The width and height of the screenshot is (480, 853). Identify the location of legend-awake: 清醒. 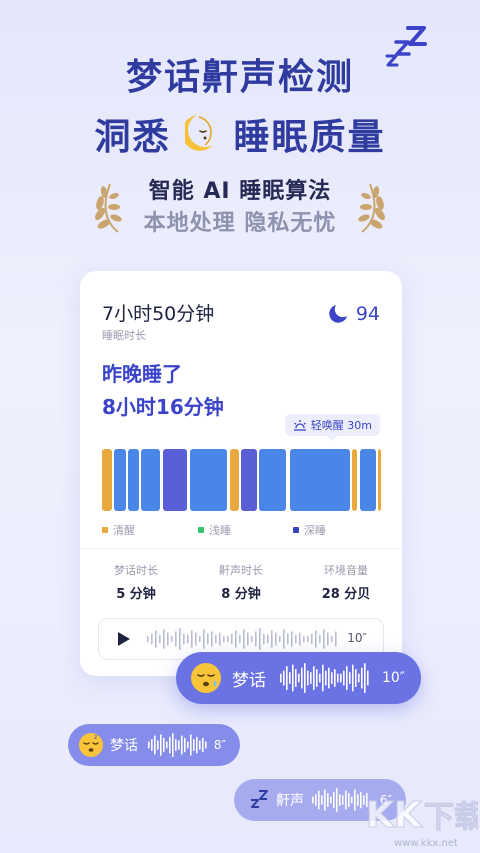
(118, 530).